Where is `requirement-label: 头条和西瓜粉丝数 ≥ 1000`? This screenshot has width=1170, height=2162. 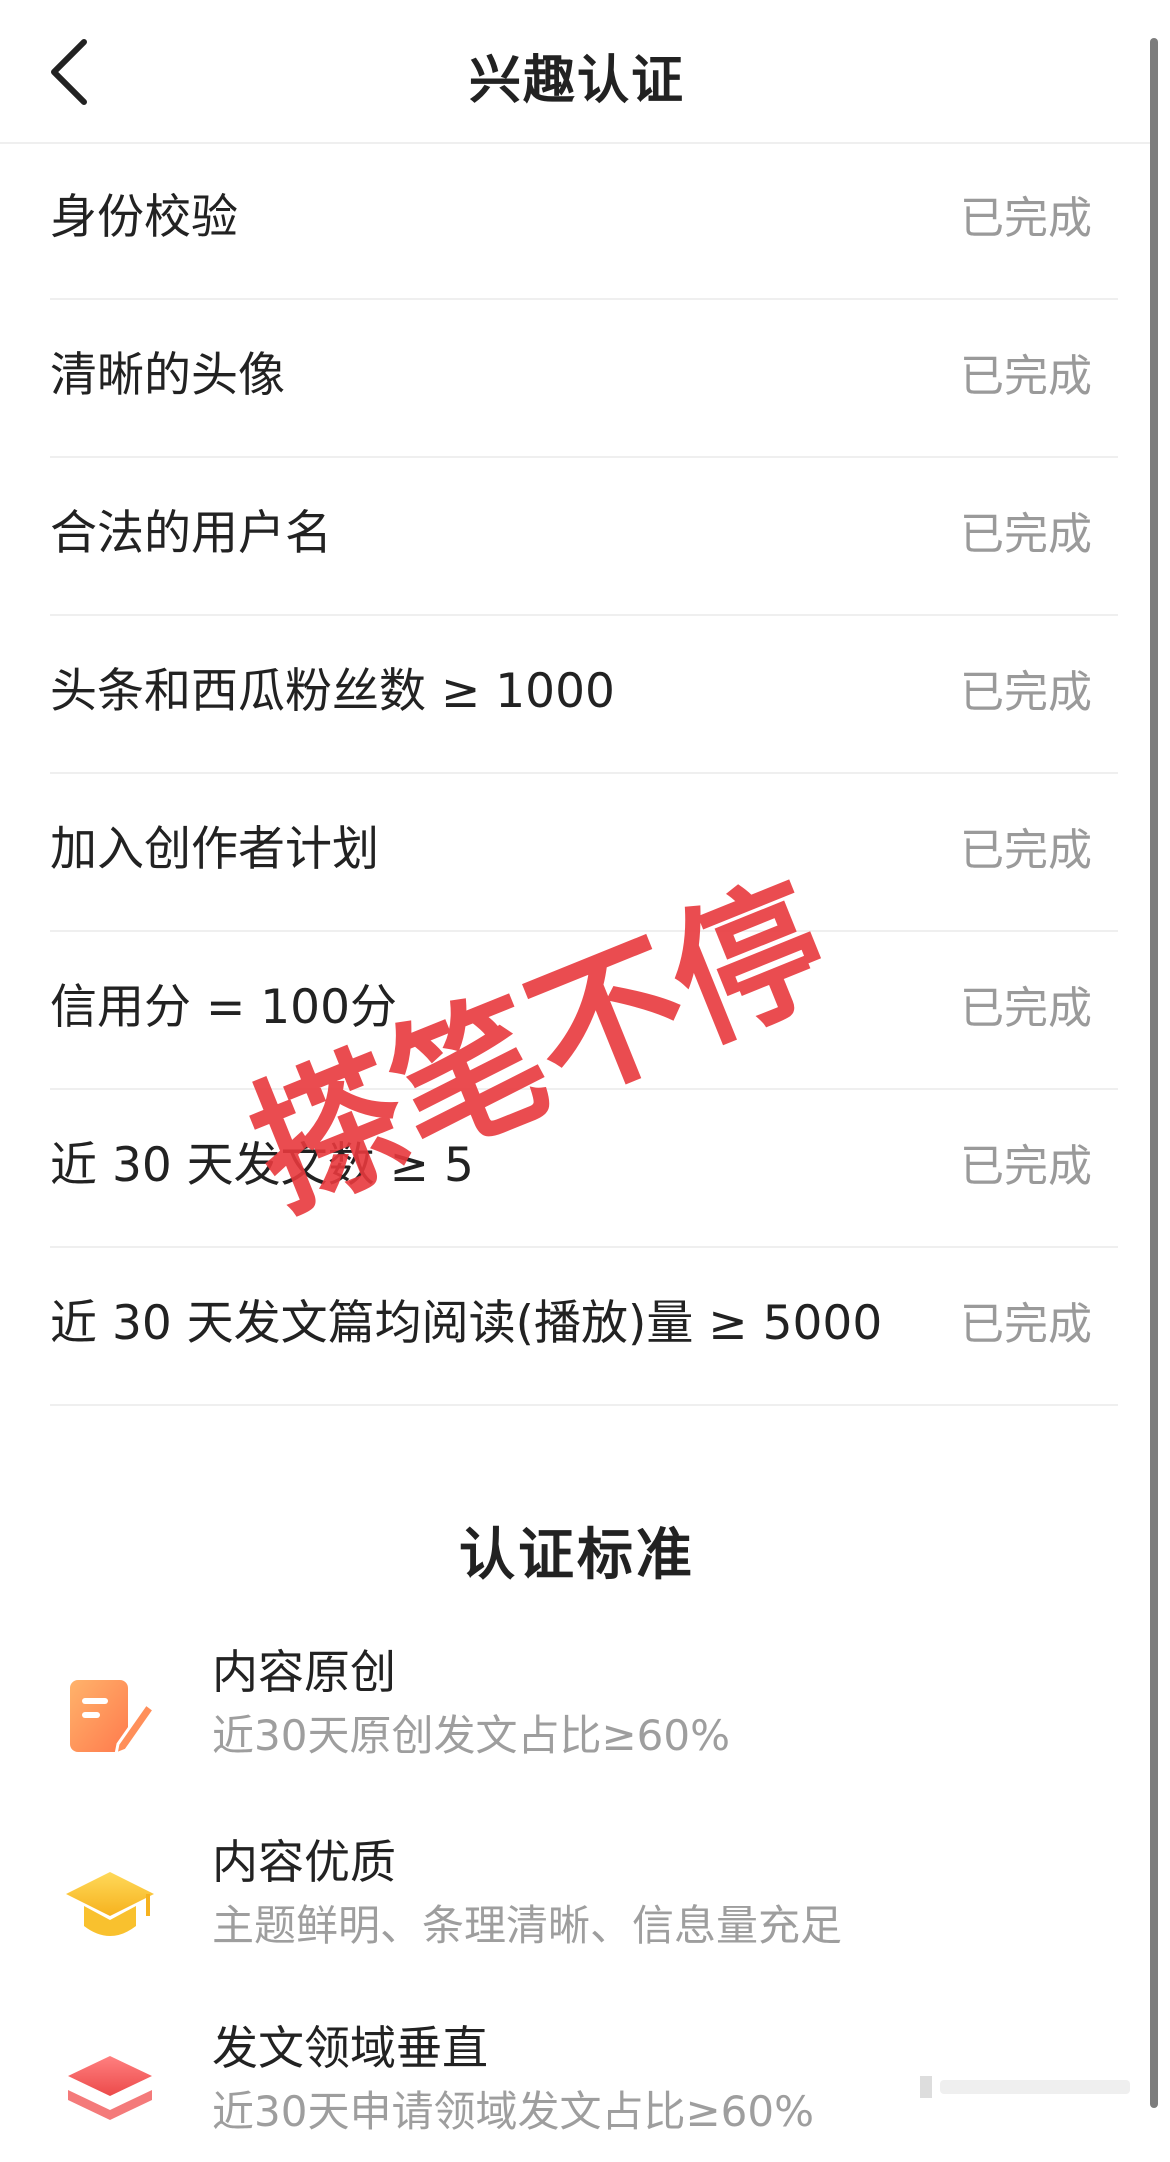
requirement-label: 头条和西瓜粉丝数 ≥ 1000 is located at coordinates (332, 691).